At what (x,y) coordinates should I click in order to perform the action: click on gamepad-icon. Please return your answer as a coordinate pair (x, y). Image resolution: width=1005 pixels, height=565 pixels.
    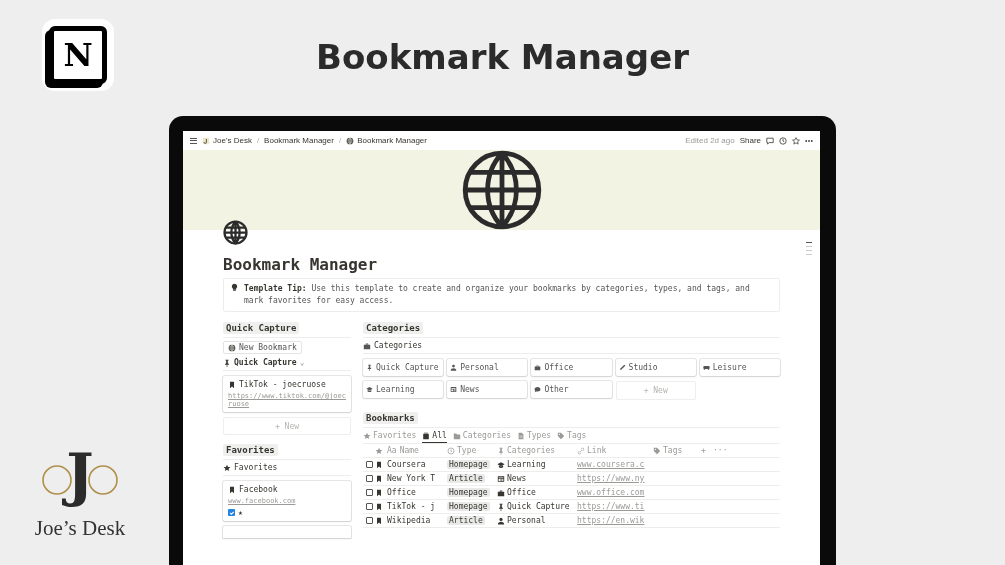
    Looking at the image, I should click on (706, 367).